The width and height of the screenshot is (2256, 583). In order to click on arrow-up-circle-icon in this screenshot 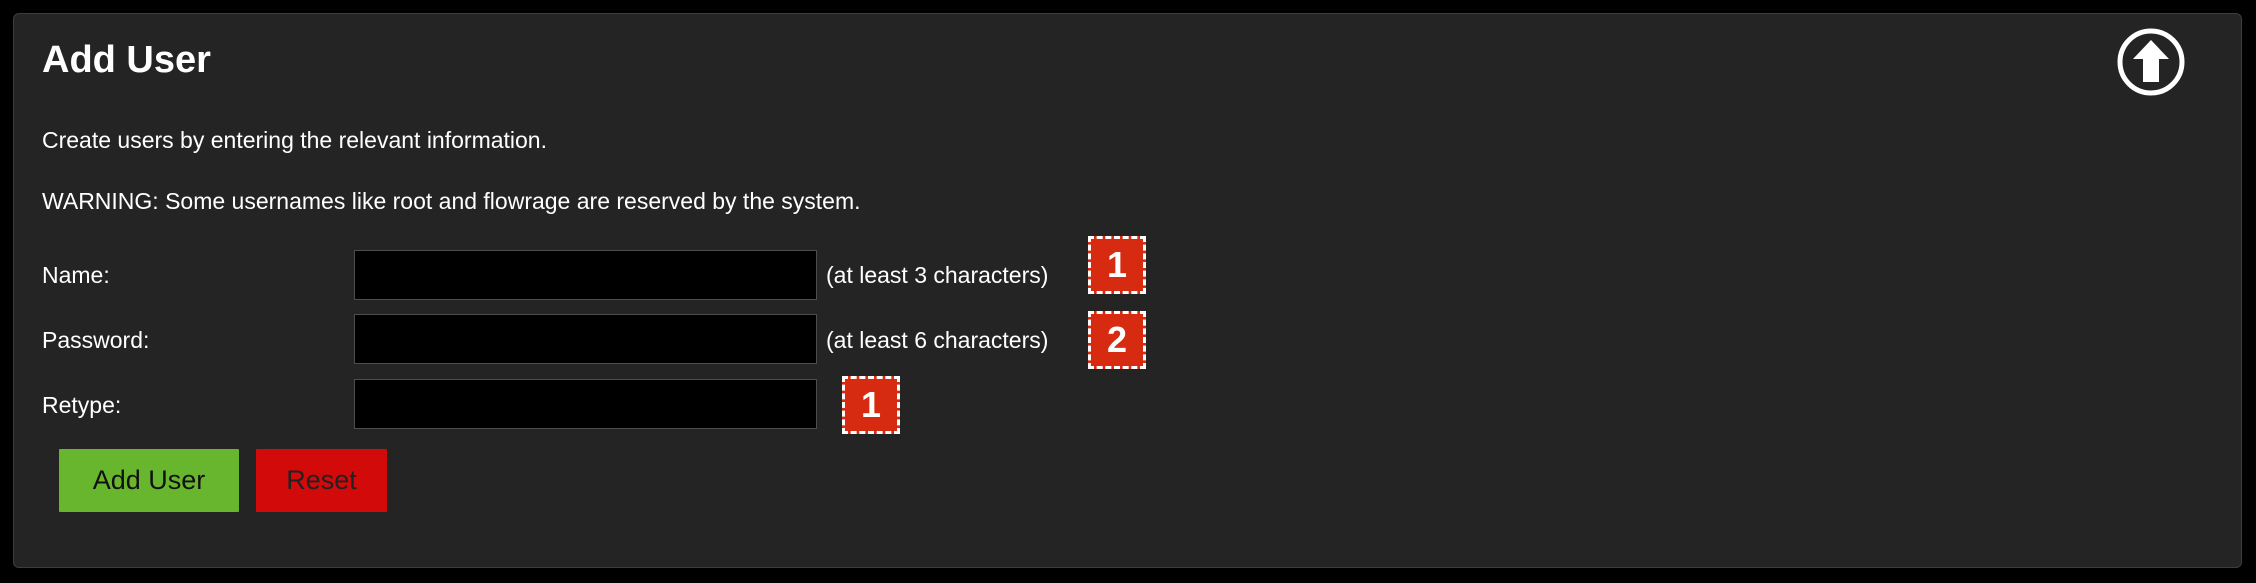, I will do `click(2151, 62)`.